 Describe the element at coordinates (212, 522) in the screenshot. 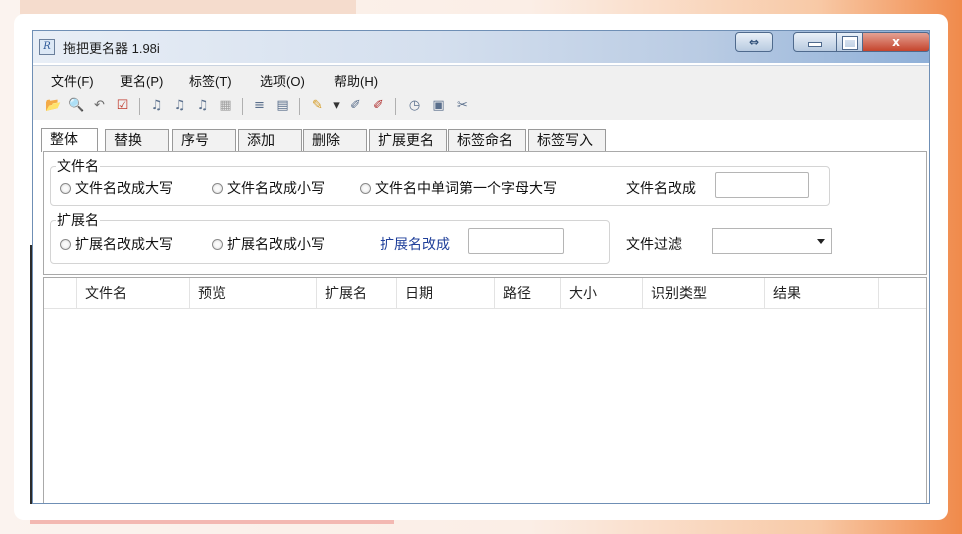

I see `background-accent-line` at that location.